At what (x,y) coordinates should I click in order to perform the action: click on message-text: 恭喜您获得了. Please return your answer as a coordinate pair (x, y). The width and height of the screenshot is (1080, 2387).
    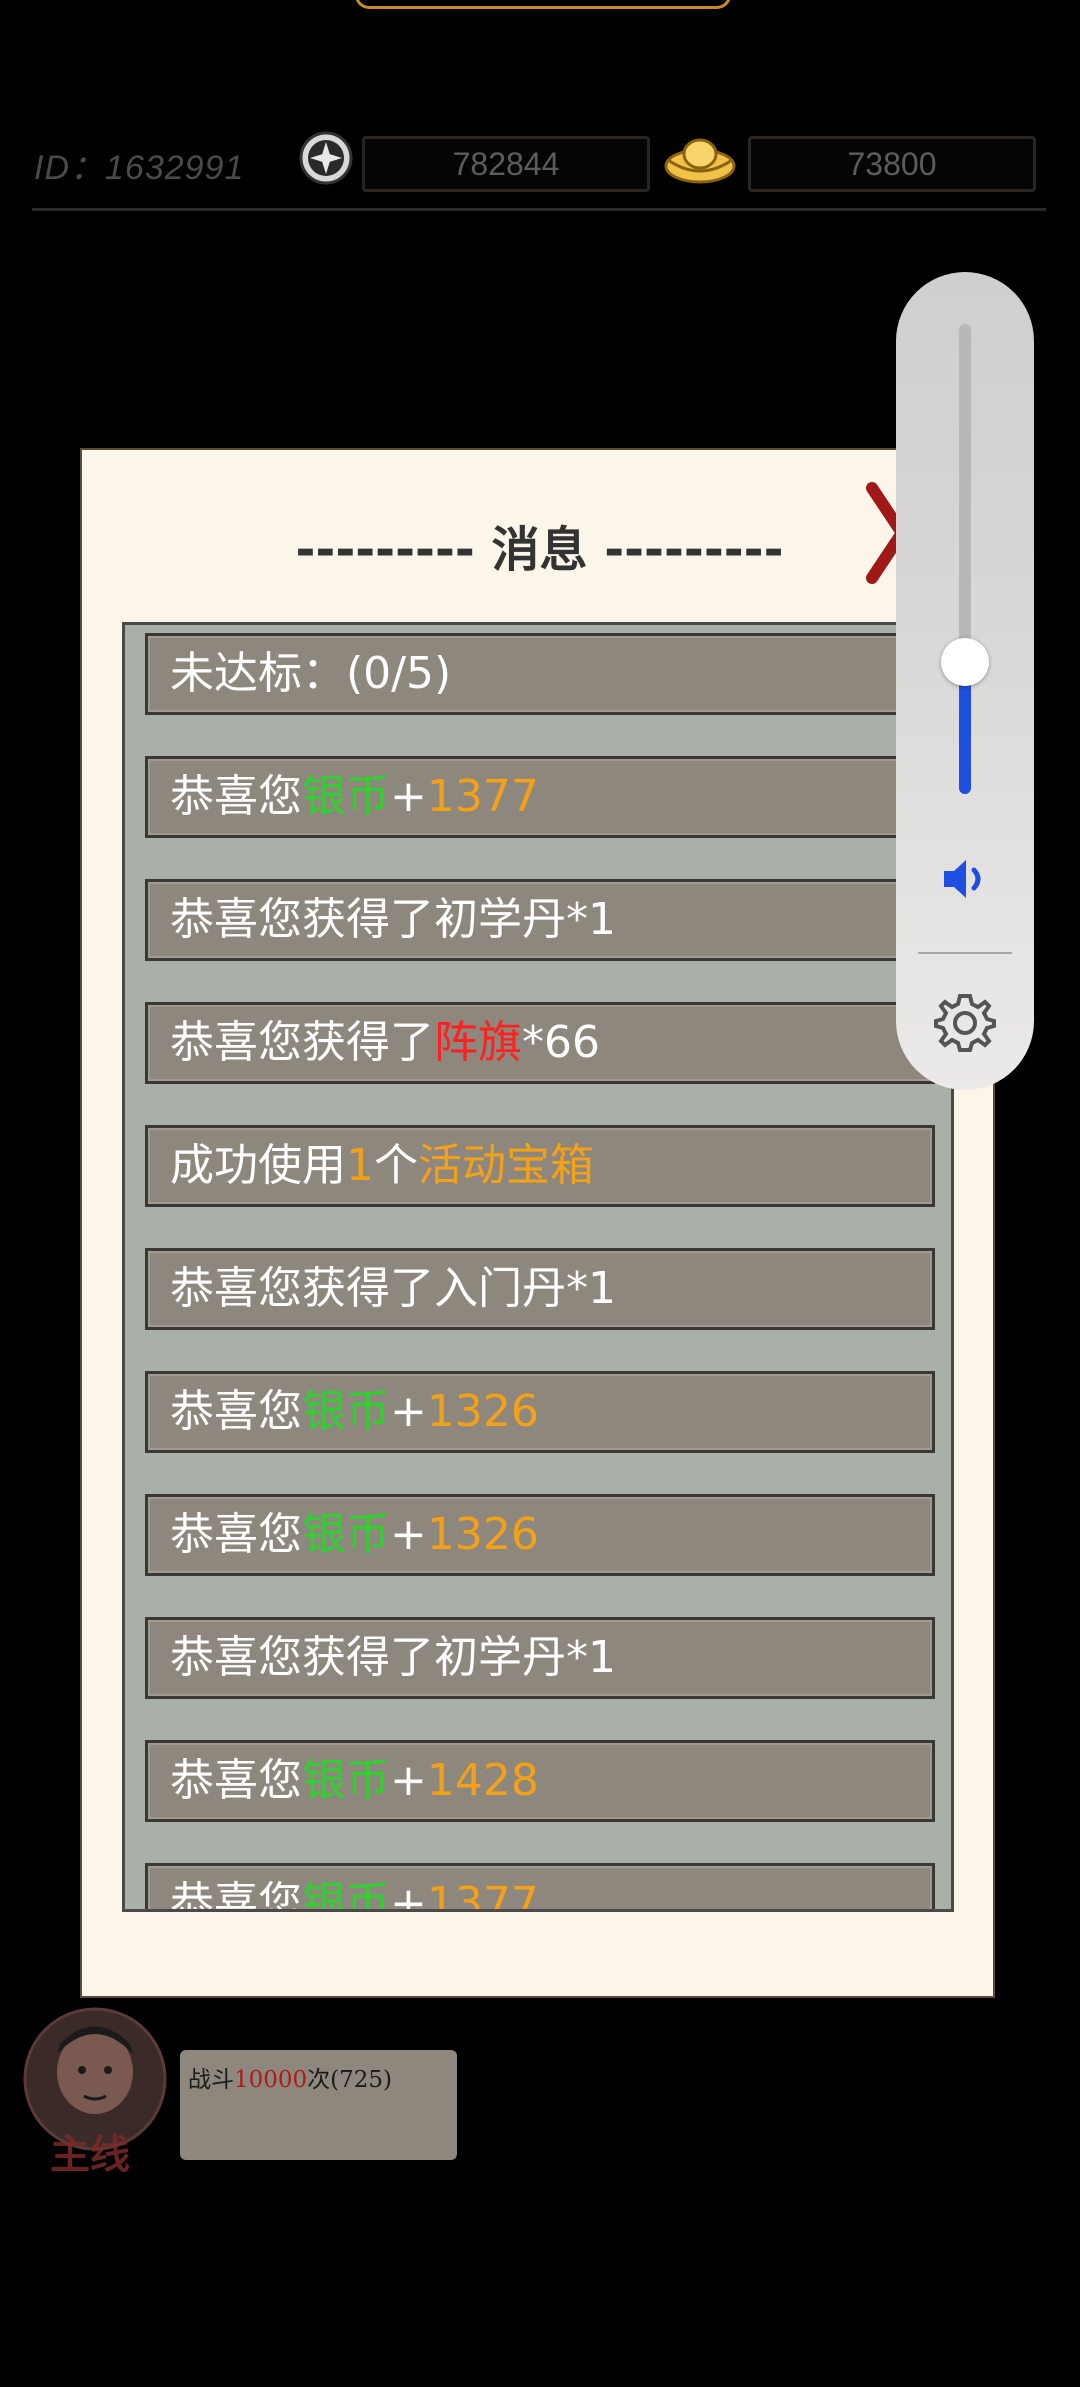
    Looking at the image, I should click on (302, 1042).